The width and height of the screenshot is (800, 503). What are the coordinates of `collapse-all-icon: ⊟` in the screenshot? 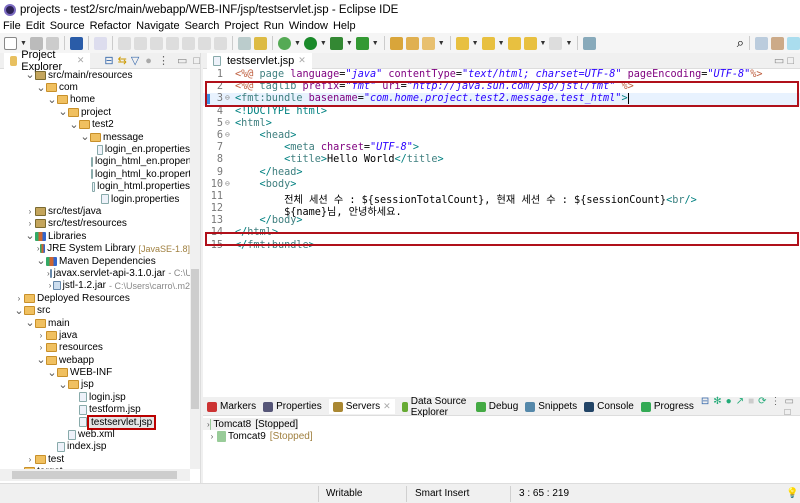 It's located at (108, 60).